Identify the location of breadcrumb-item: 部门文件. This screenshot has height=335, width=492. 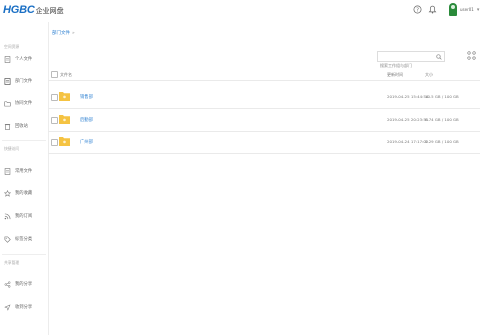
(61, 33).